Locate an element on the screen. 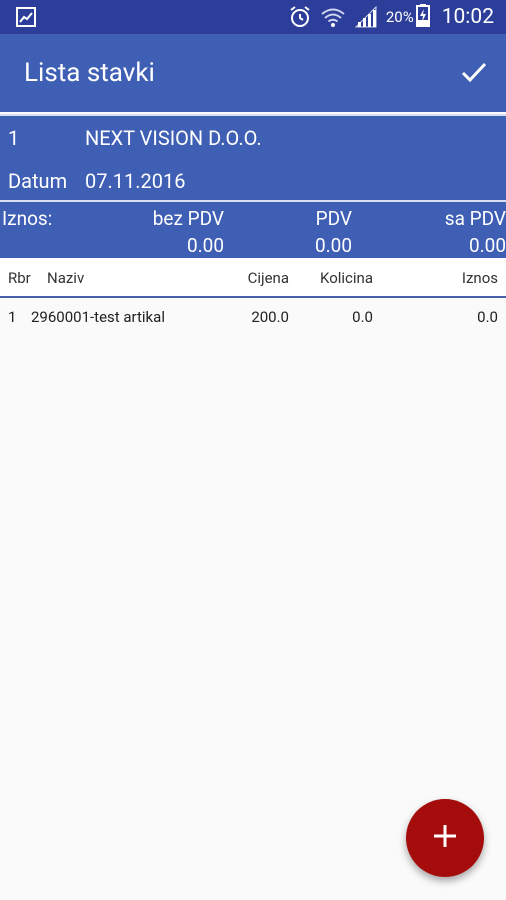 This screenshot has width=506, height=900. column-header-cijena: Cijena is located at coordinates (268, 278).